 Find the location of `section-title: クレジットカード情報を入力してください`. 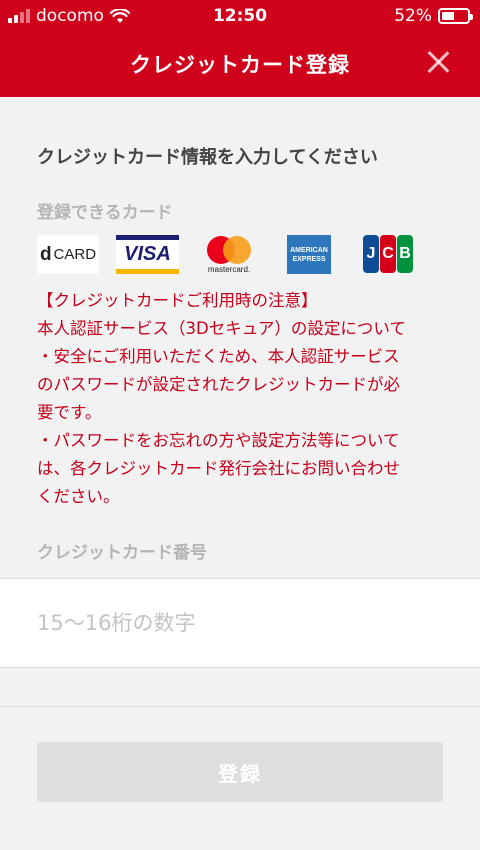

section-title: クレジットカード情報を入力してください is located at coordinates (207, 157).